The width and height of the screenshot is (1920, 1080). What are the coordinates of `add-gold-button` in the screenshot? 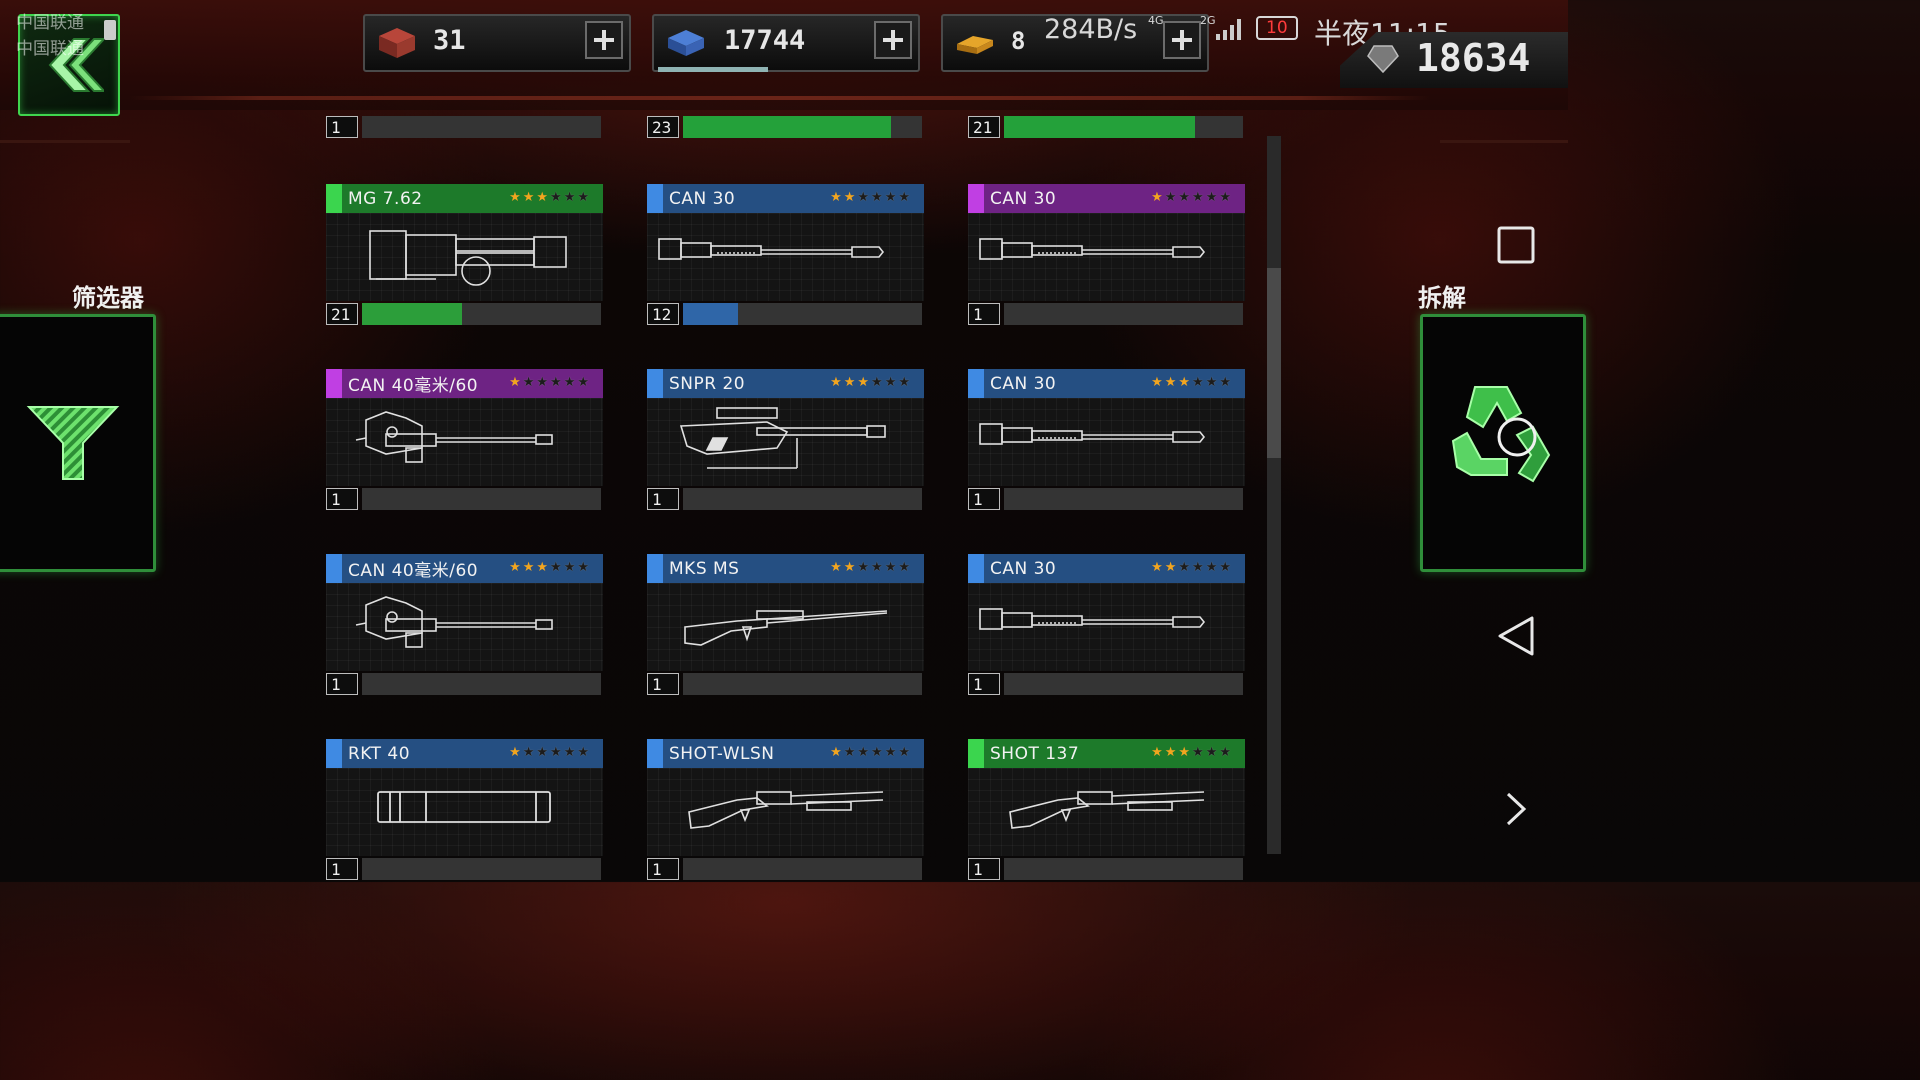 It's located at (1182, 40).